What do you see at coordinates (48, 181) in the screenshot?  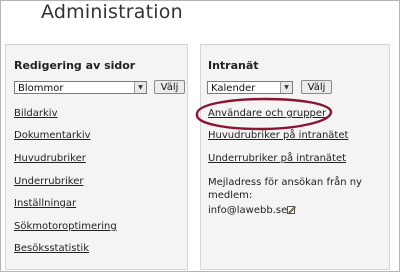 I see `link-subheadings: Underrubriker` at bounding box center [48, 181].